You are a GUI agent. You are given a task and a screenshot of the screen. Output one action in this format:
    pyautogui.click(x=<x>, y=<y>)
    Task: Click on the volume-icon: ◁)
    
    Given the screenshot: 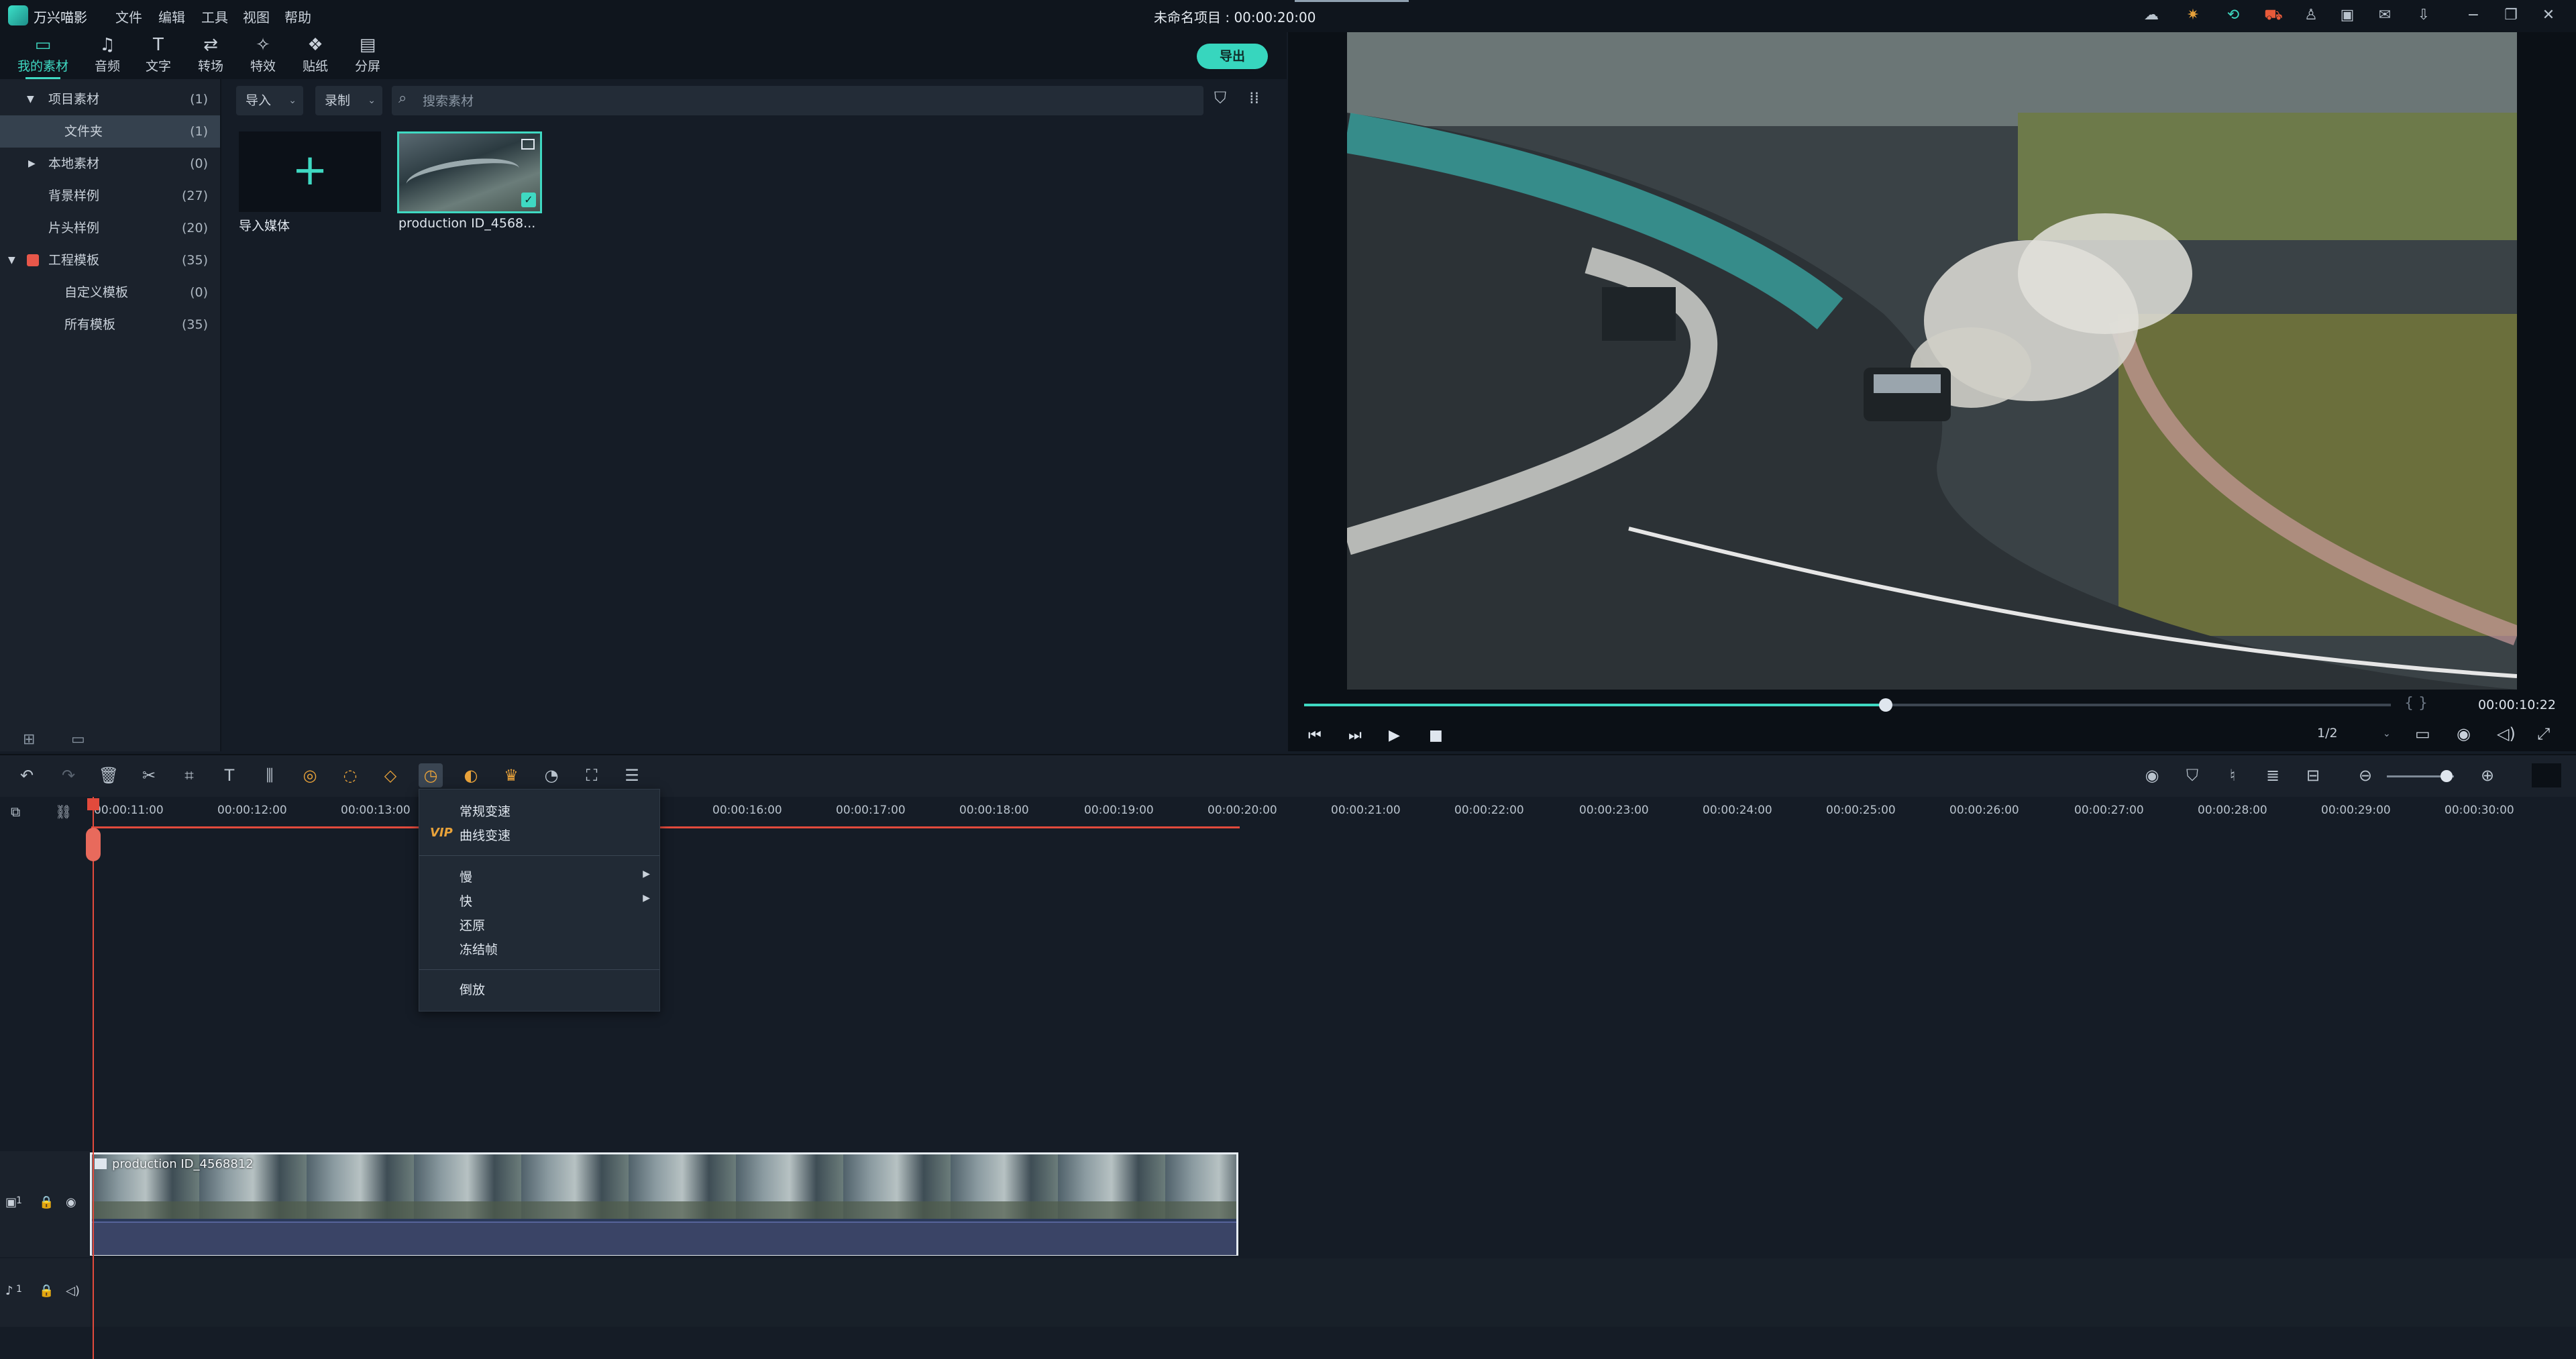 What is the action you would take?
    pyautogui.click(x=2506, y=733)
    